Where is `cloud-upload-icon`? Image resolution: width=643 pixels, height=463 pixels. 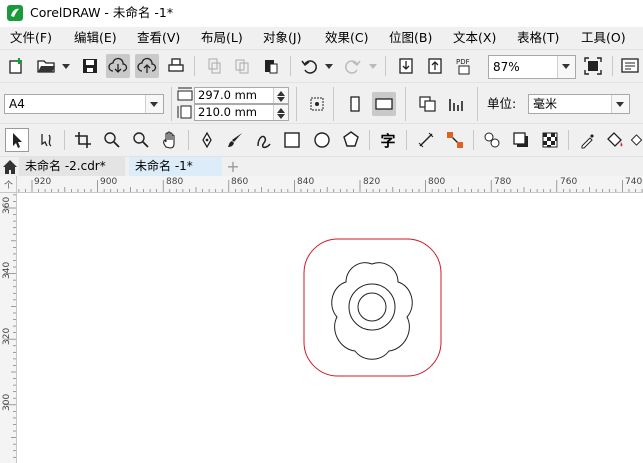
cloud-upload-icon is located at coordinates (147, 66).